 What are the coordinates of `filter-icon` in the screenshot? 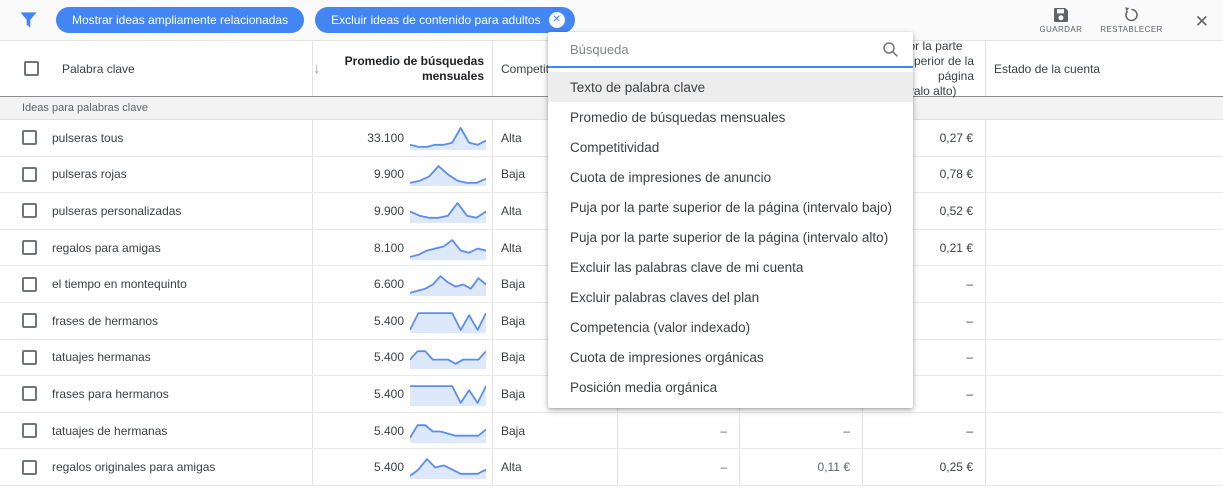 It's located at (28, 20).